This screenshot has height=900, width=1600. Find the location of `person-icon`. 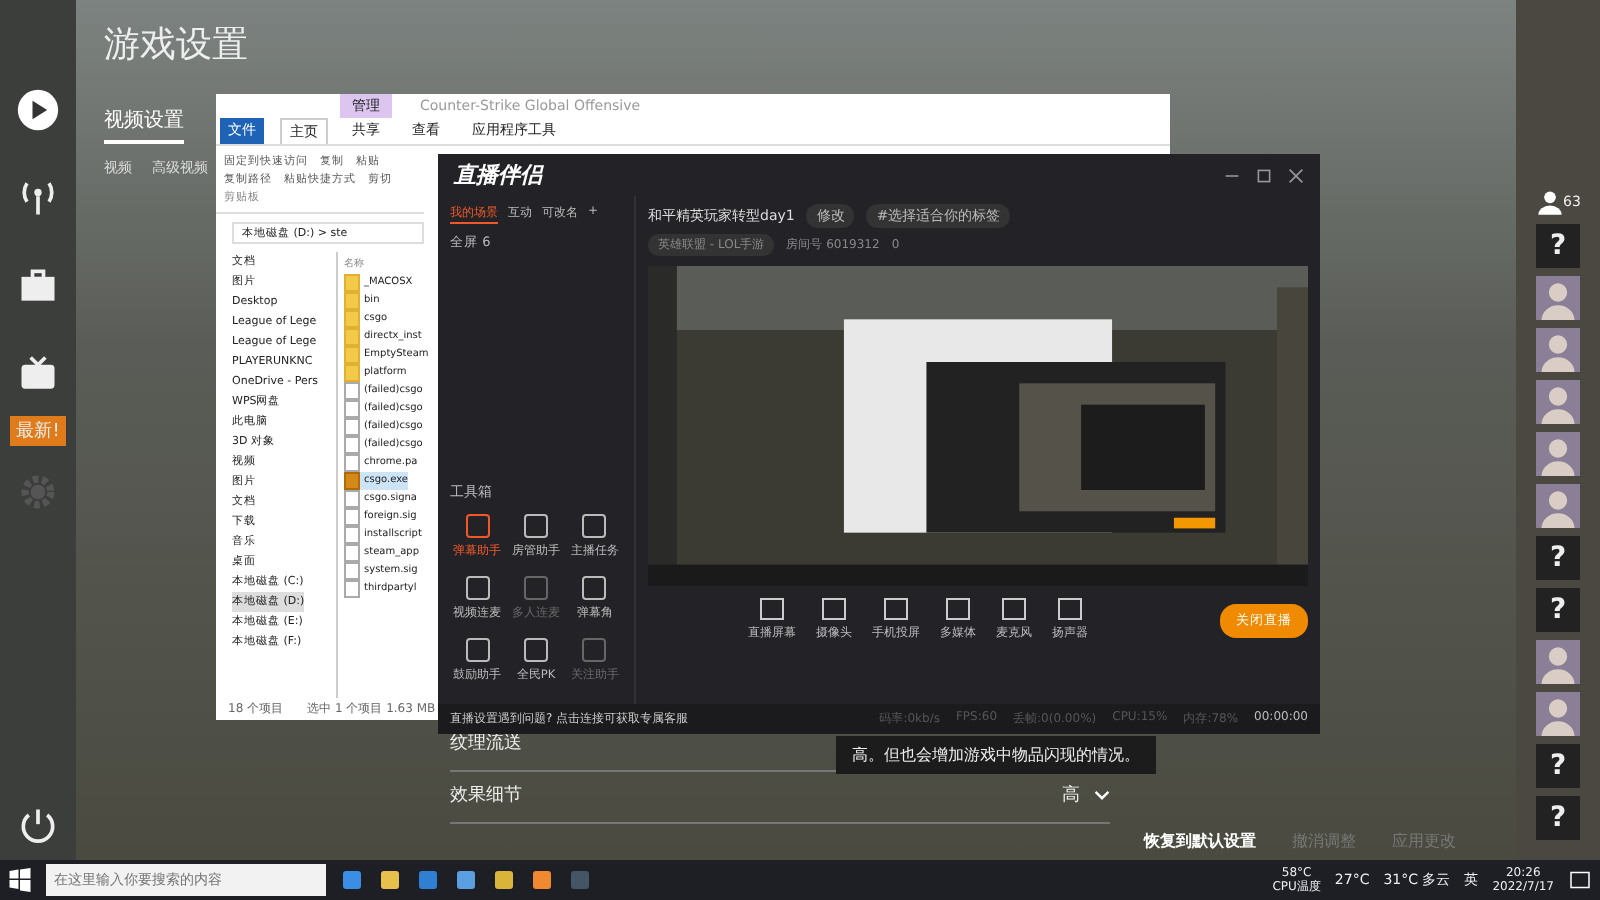

person-icon is located at coordinates (1549, 202).